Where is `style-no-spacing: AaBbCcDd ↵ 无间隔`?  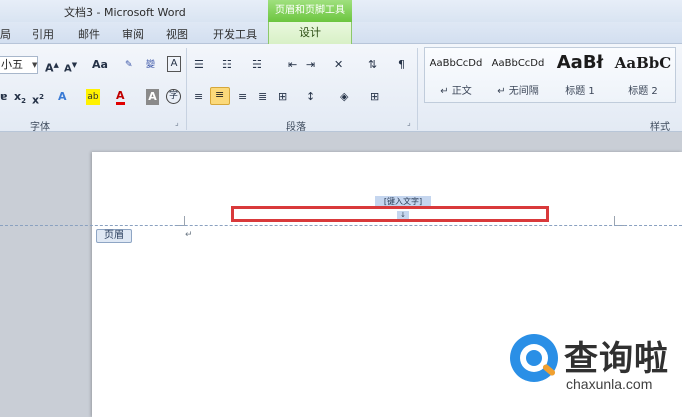 style-no-spacing: AaBbCcDd ↵ 无间隔 is located at coordinates (518, 75).